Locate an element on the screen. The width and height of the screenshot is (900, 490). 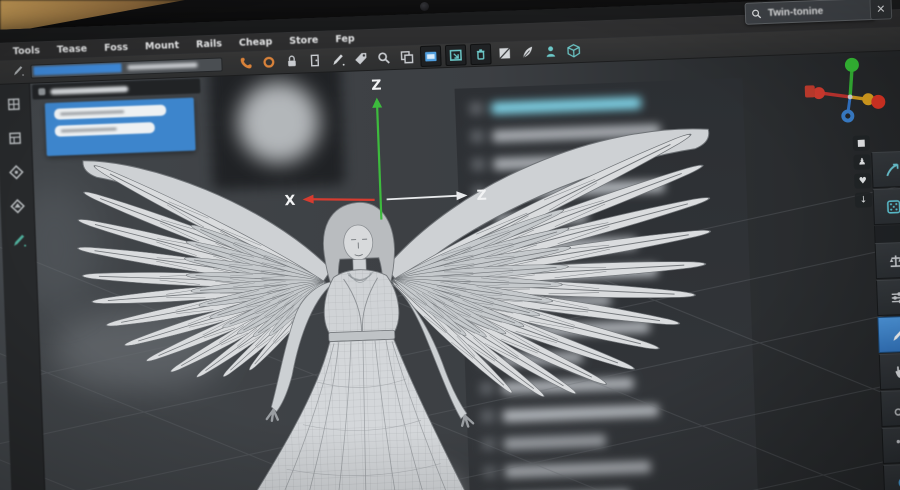
webcam-dot is located at coordinates (424, 6).